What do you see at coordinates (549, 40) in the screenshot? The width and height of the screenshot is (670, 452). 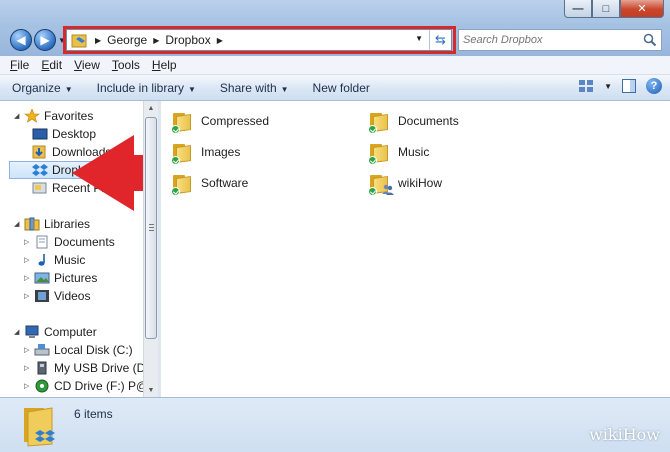 I see `search-input` at bounding box center [549, 40].